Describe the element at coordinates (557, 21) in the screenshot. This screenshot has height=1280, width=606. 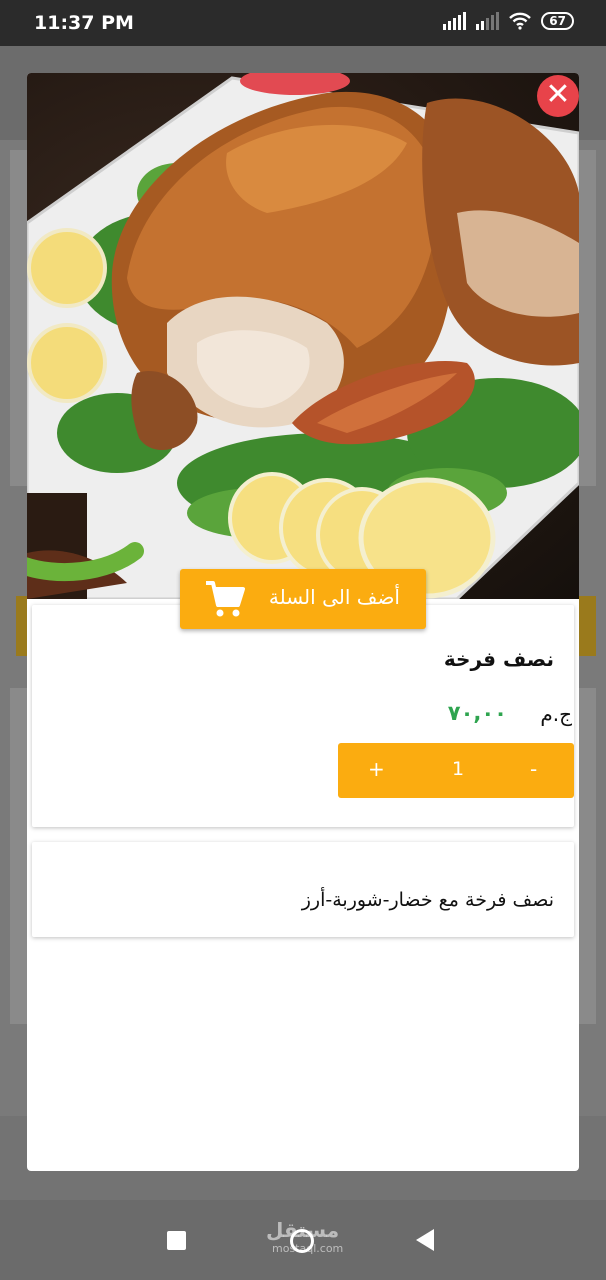
I see `battery-icon: 67` at that location.